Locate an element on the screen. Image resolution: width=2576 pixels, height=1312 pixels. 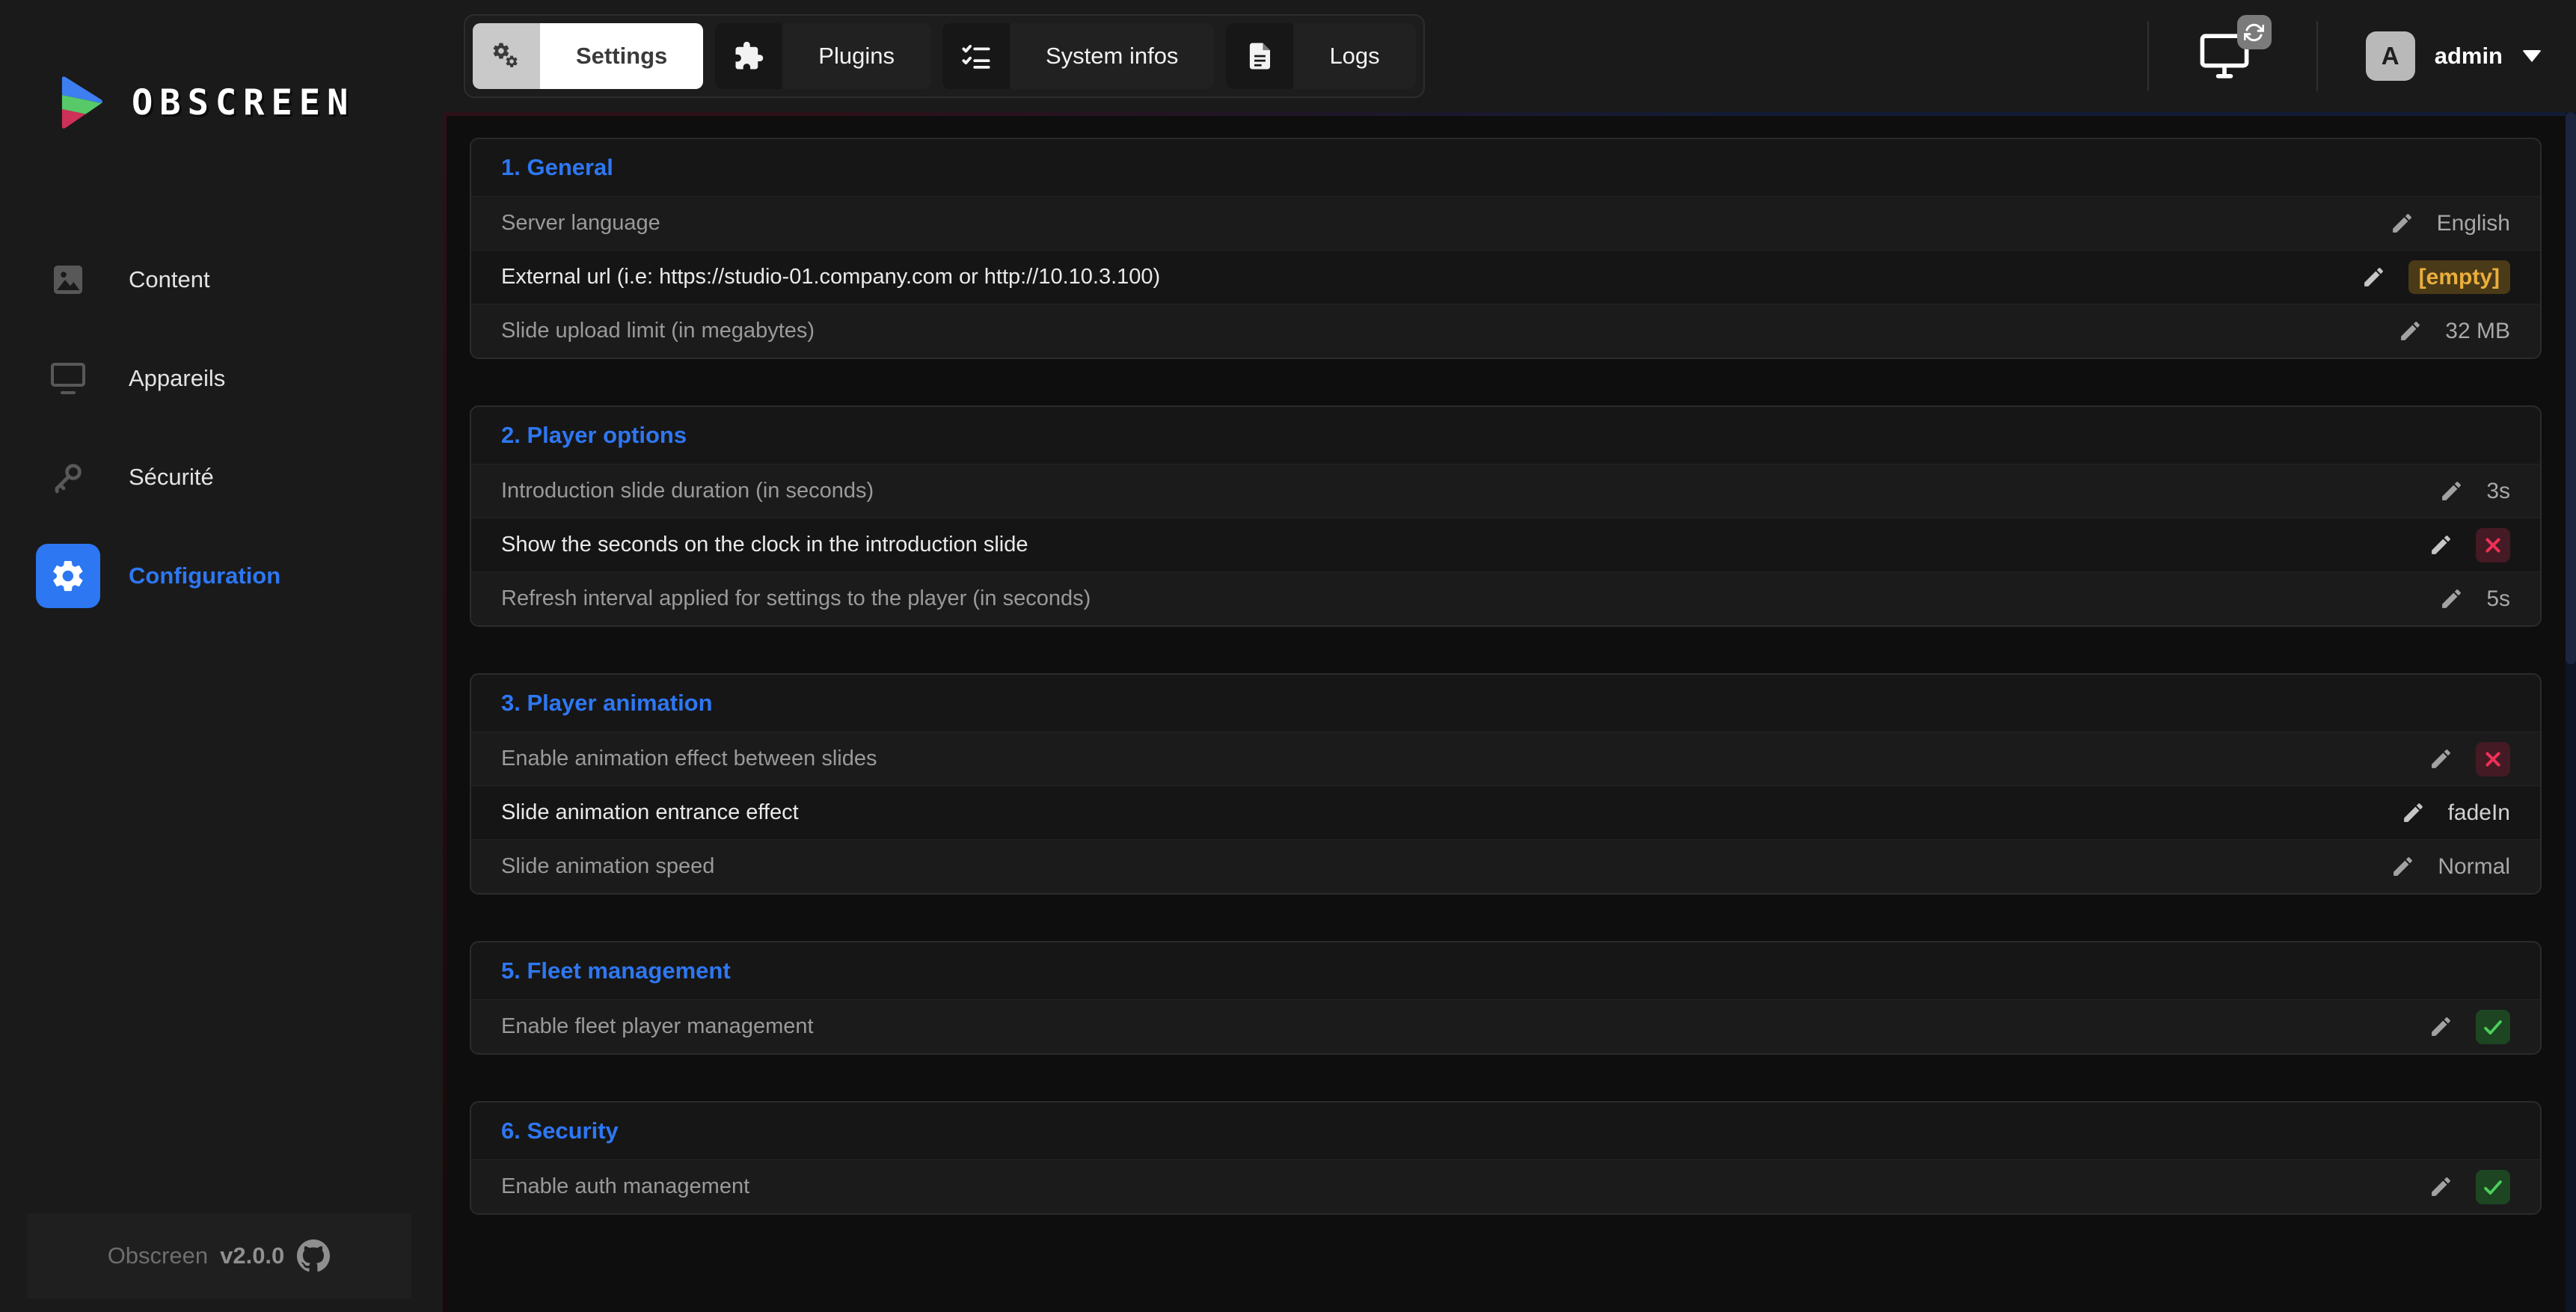
tab-bar: Settings Plugins System infos Logs is located at coordinates (944, 56).